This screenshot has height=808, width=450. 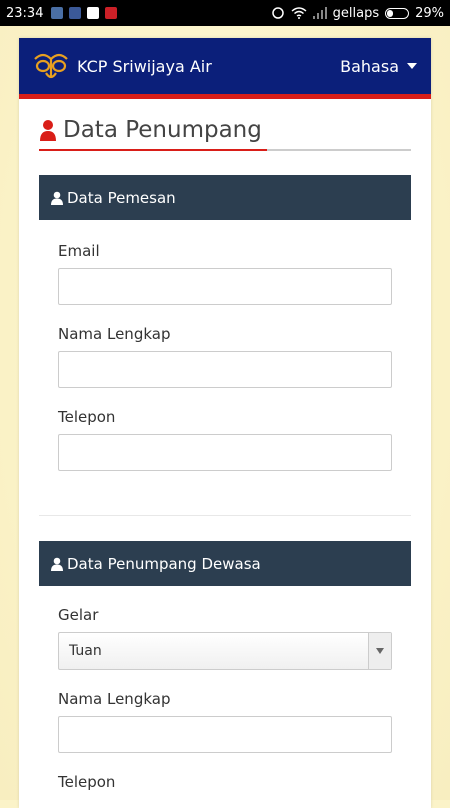 What do you see at coordinates (121, 197) in the screenshot?
I see `section-title: Data Pemesan` at bounding box center [121, 197].